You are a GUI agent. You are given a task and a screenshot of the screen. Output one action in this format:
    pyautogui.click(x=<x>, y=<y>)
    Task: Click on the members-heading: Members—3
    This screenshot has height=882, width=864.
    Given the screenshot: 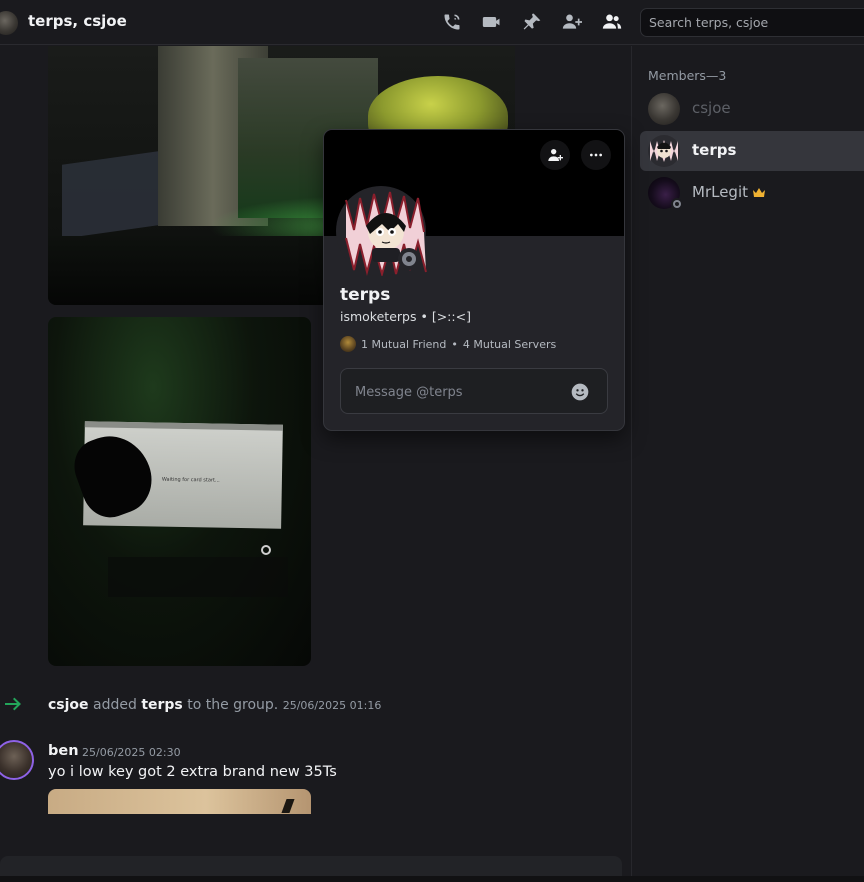 What is the action you would take?
    pyautogui.click(x=687, y=75)
    